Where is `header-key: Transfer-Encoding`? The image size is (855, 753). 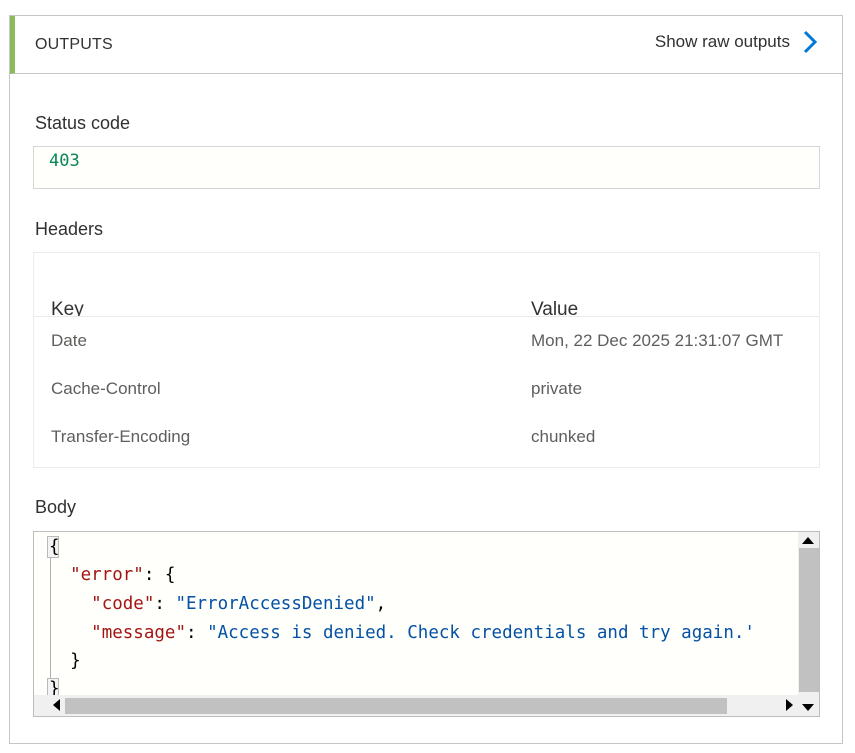 header-key: Transfer-Encoding is located at coordinates (121, 436).